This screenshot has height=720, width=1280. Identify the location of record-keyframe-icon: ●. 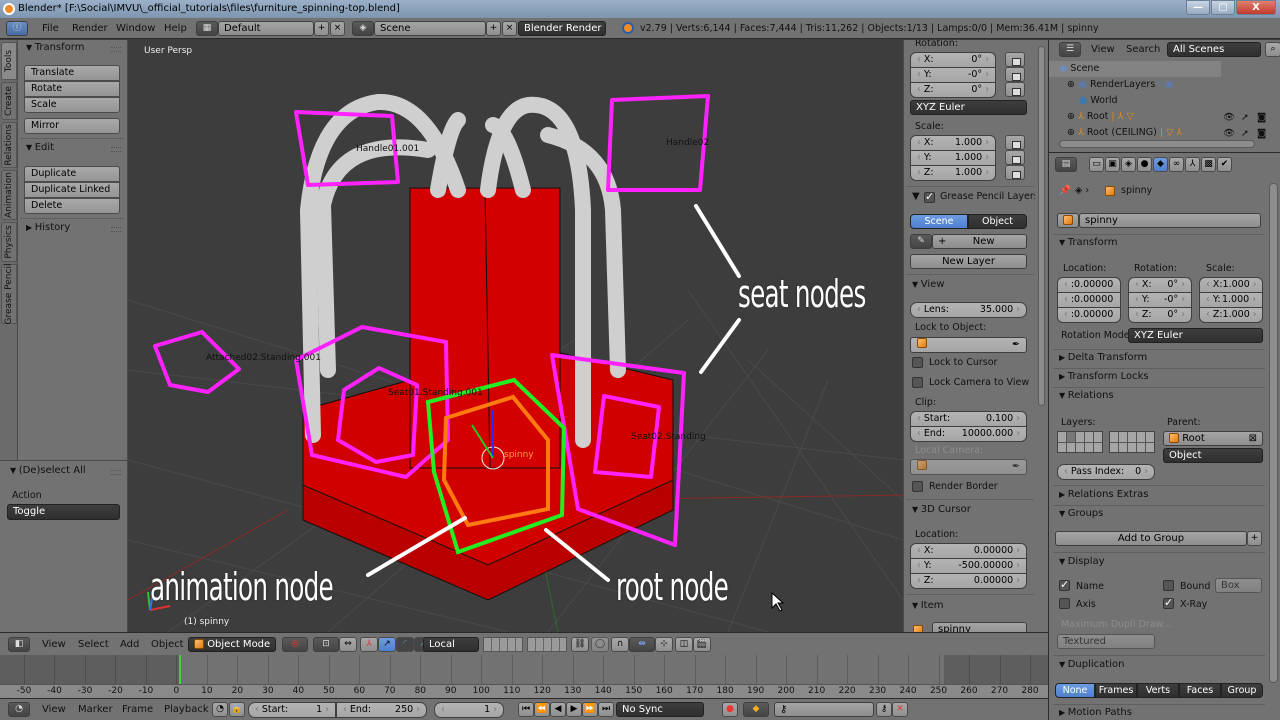
(730, 709).